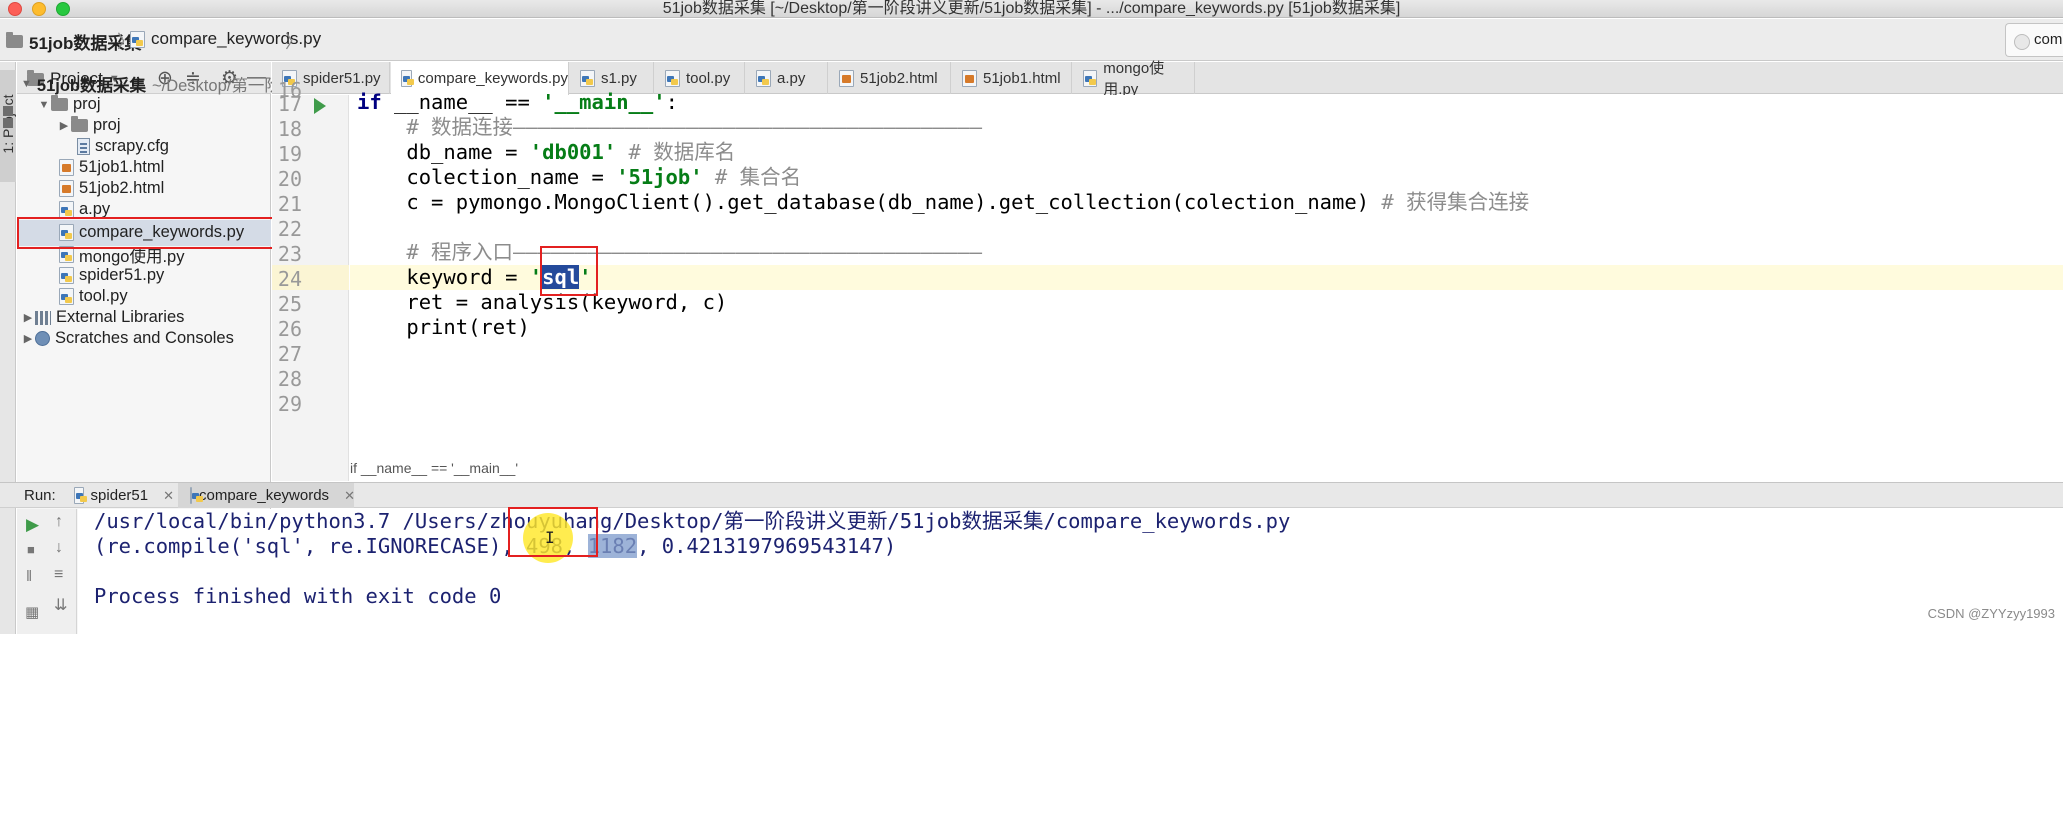 This screenshot has width=2063, height=826. Describe the element at coordinates (144, 188) in the screenshot. I see `tree-item-51job2-html: 51job2.html` at that location.